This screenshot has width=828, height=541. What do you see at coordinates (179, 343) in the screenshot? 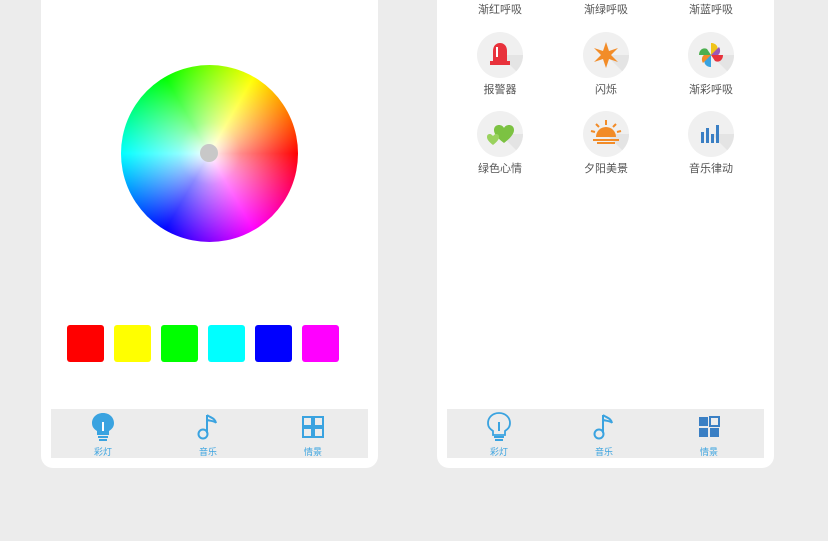
I see `swatch-green` at bounding box center [179, 343].